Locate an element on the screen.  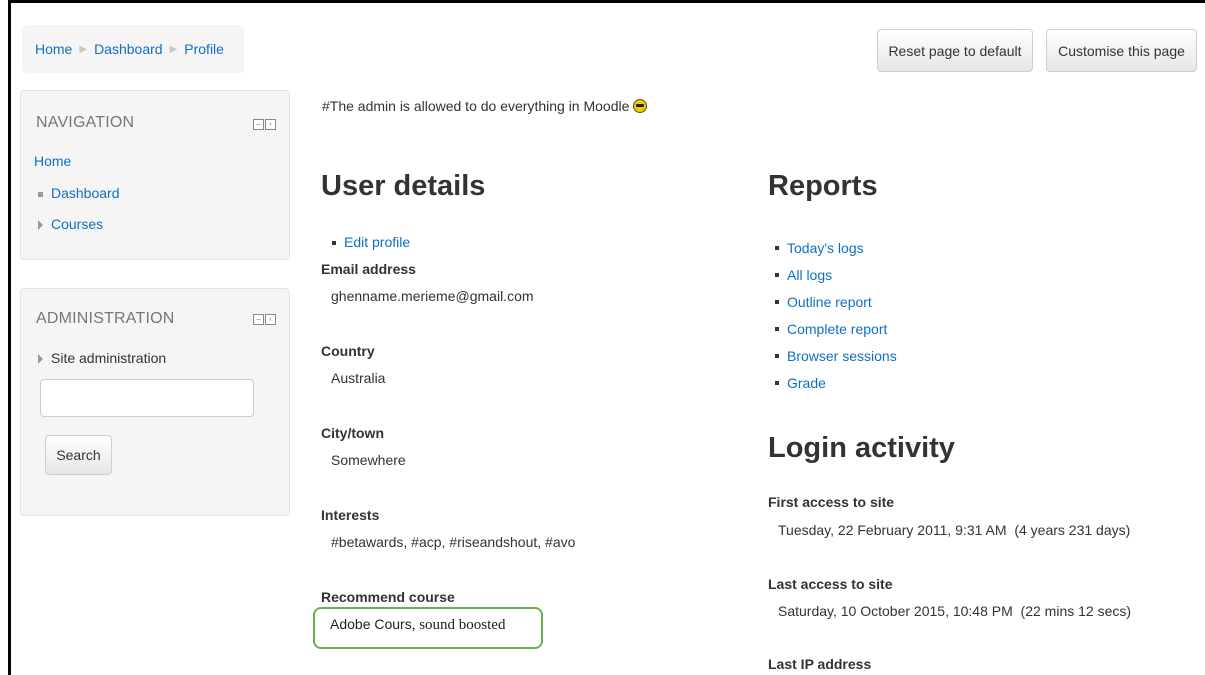
recommend-course-value: Adobe Cours, sound boosted is located at coordinates (417, 625).